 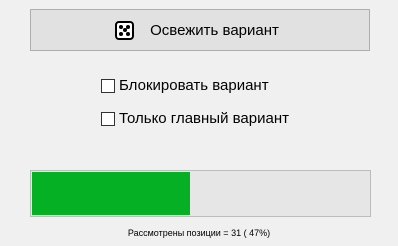 What do you see at coordinates (214, 30) in the screenshot?
I see `refresh-button-label: Освежить вариант` at bounding box center [214, 30].